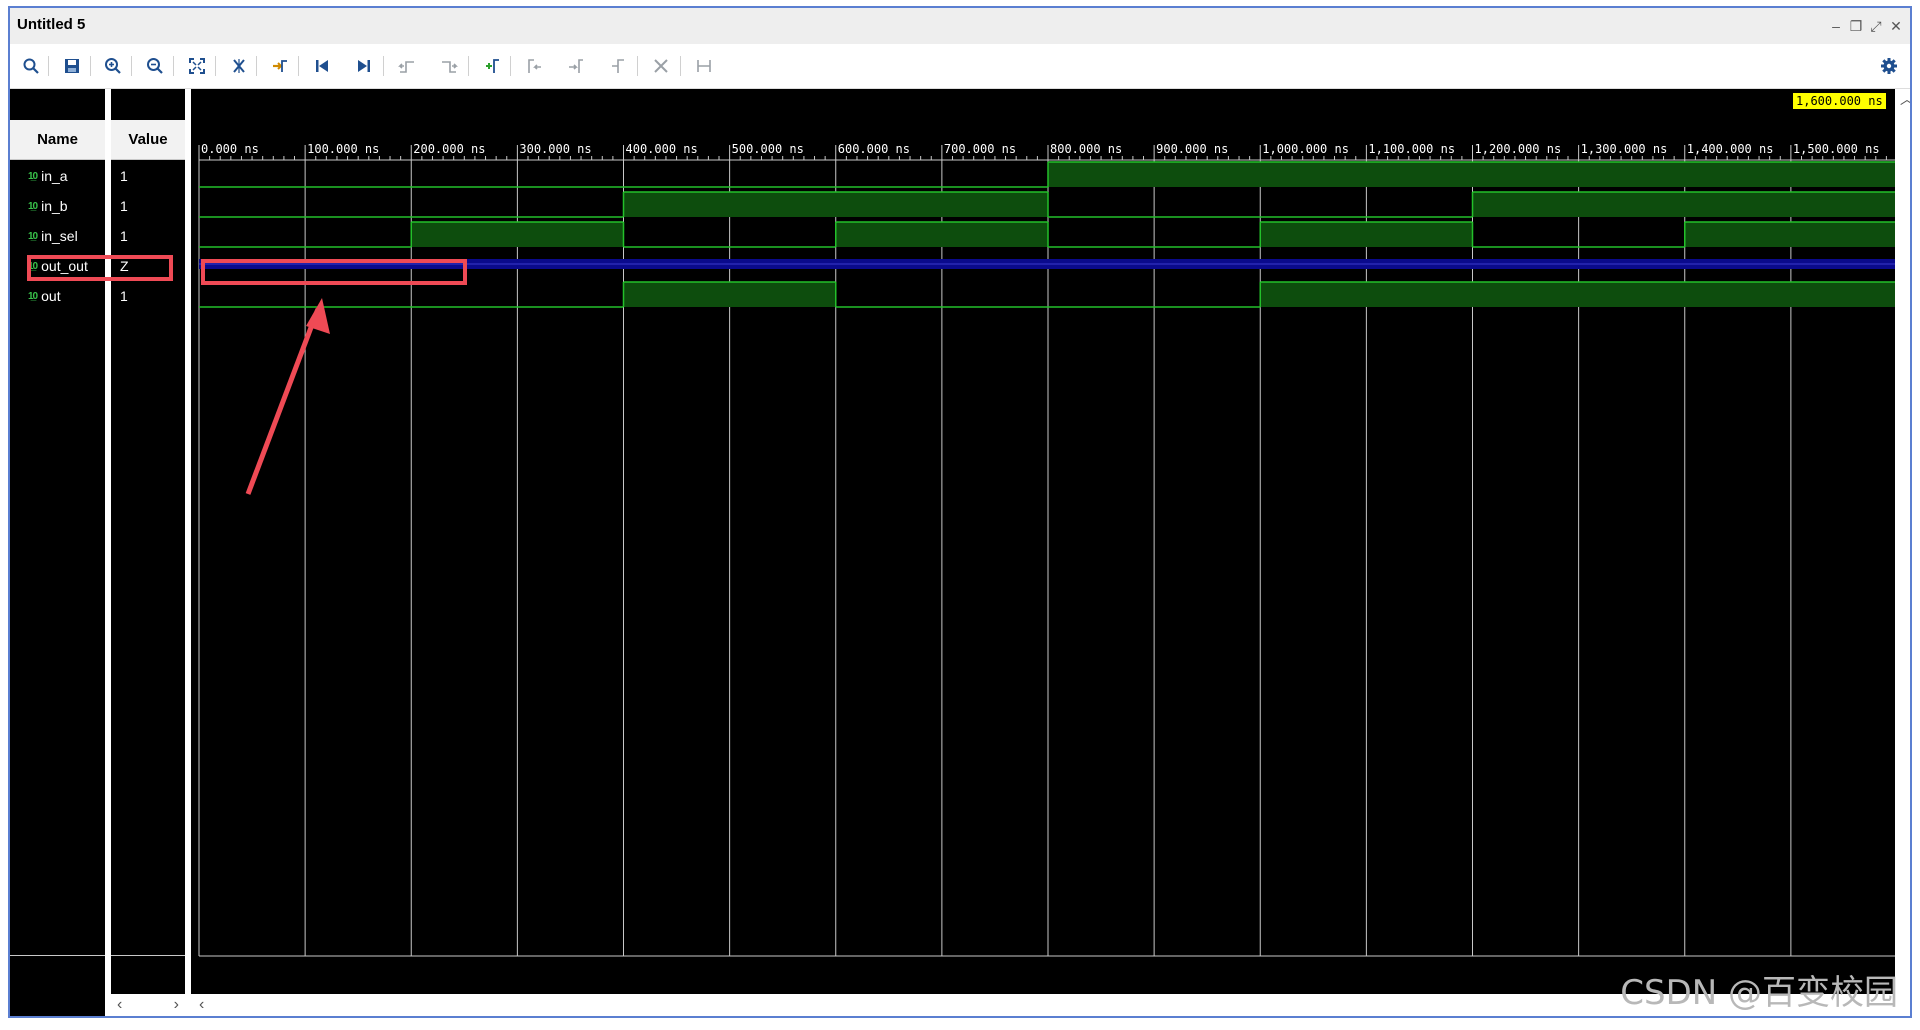 Image resolution: width=1920 pixels, height=1030 pixels. I want to click on previous-transition-icon, so click(407, 66).